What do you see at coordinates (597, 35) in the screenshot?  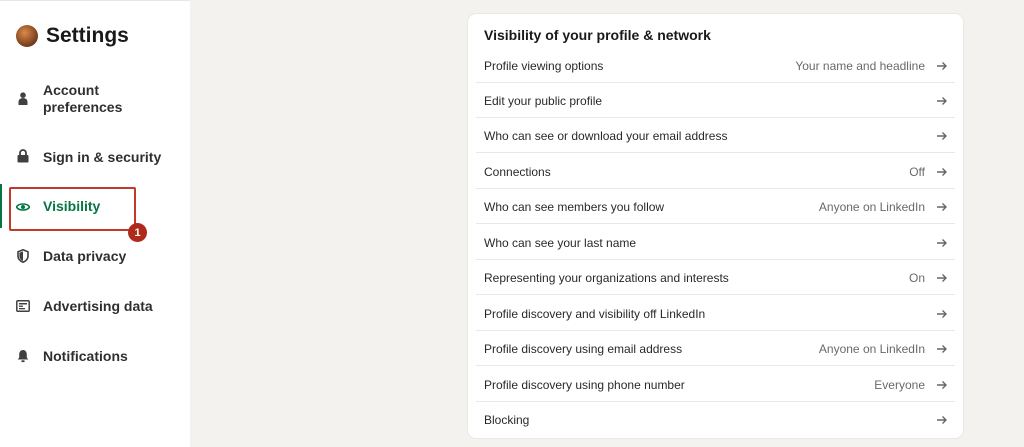 I see `section-title: Visibility of your profile & network` at bounding box center [597, 35].